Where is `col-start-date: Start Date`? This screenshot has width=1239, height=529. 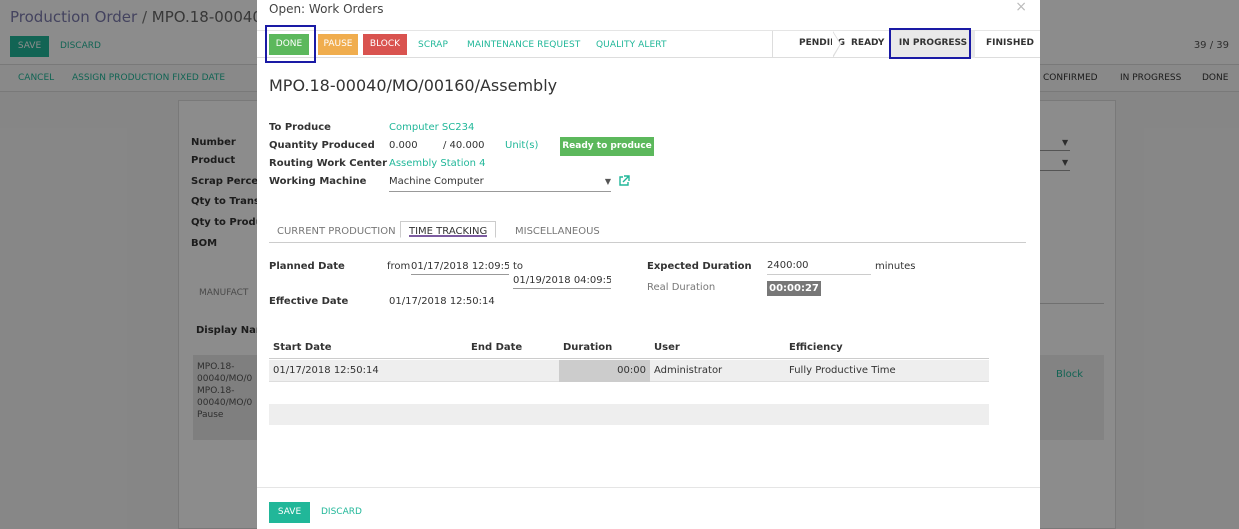
col-start-date: Start Date is located at coordinates (302, 347).